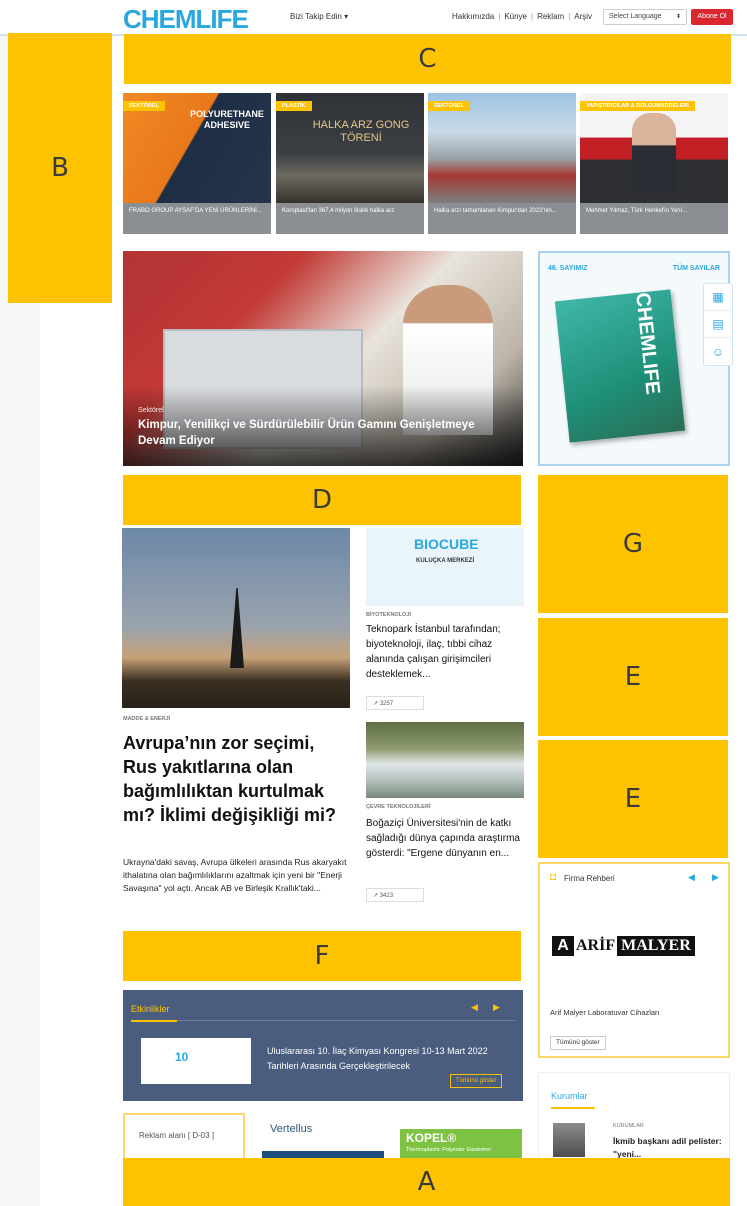 This screenshot has width=747, height=1206. Describe the element at coordinates (294, 106) in the screenshot. I see `card-category-tag: PLASTİK` at that location.